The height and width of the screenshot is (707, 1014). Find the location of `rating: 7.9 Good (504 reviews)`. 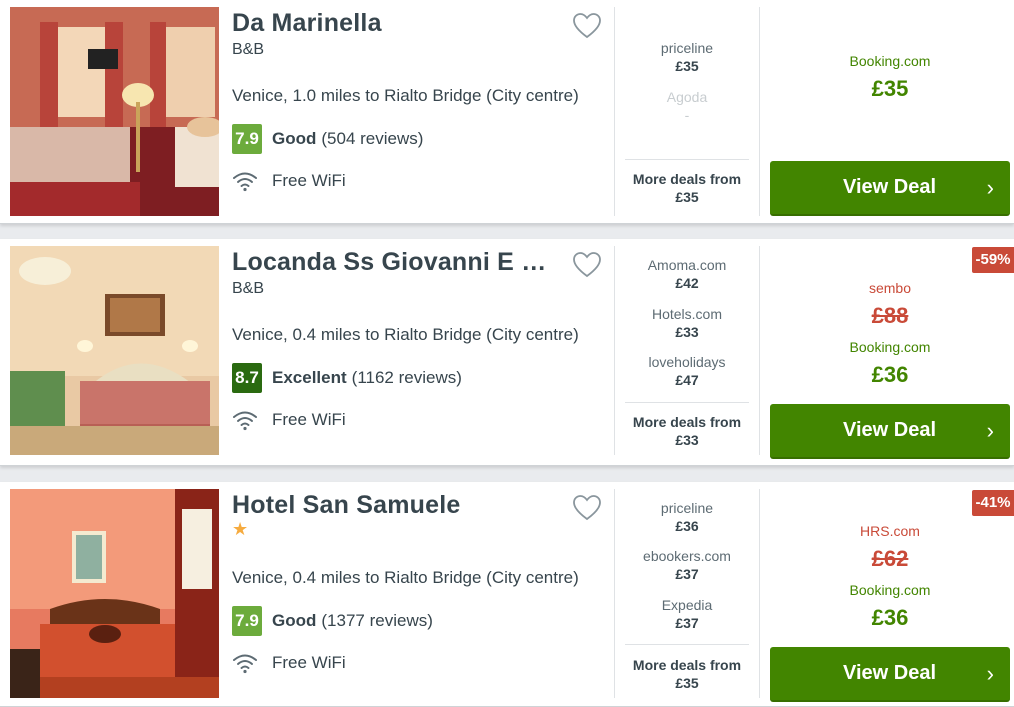

rating: 7.9 Good (504 reviews) is located at coordinates (327, 139).